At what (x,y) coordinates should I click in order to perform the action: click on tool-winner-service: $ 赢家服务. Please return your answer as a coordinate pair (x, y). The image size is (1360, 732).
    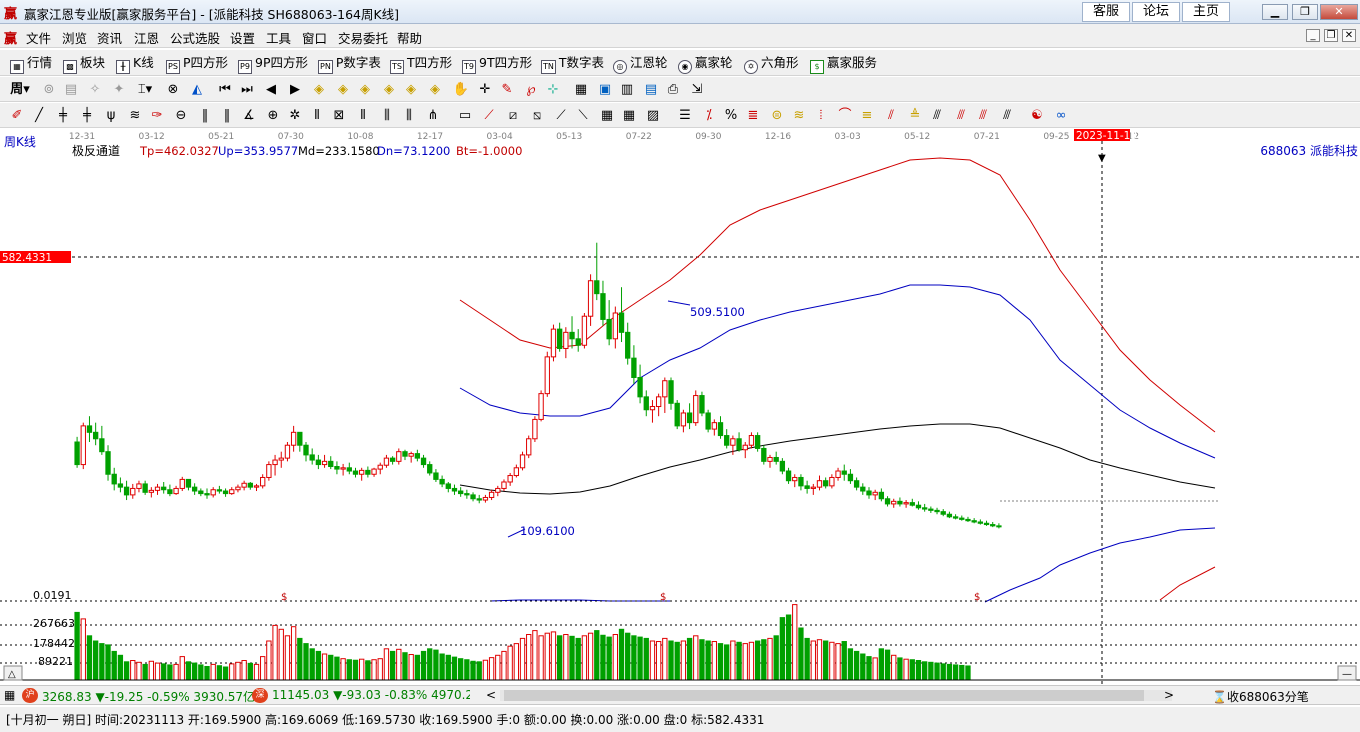
    Looking at the image, I should click on (843, 64).